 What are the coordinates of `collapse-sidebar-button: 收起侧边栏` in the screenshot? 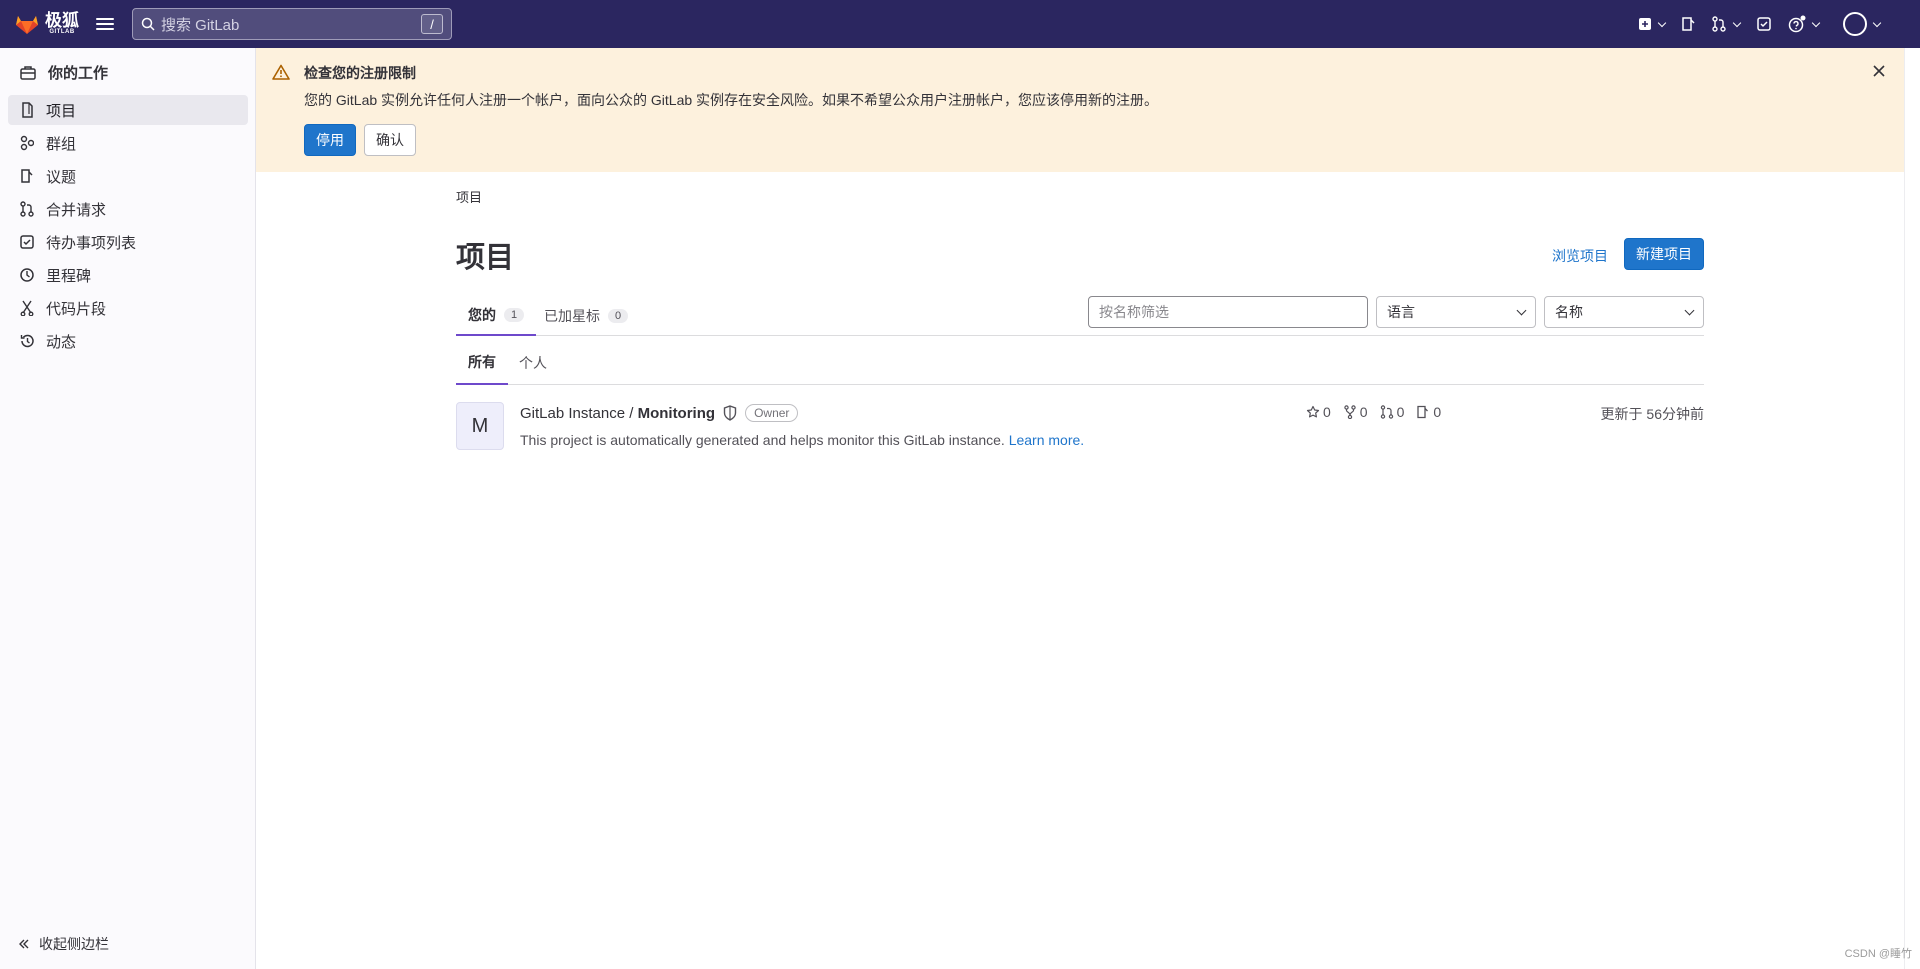 It's located at (63, 944).